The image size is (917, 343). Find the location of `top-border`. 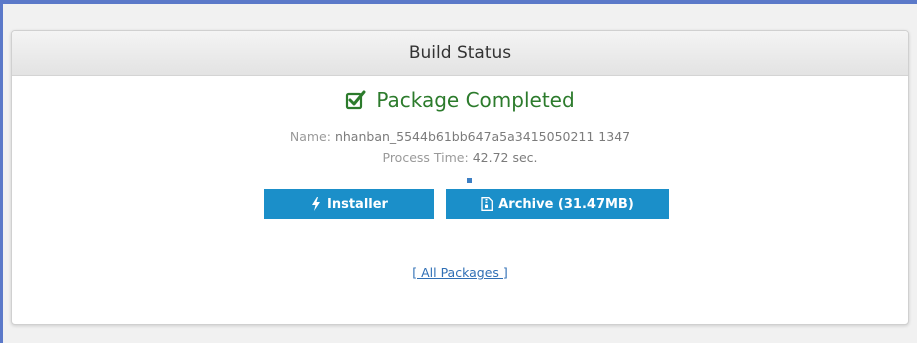

top-border is located at coordinates (458, 2).